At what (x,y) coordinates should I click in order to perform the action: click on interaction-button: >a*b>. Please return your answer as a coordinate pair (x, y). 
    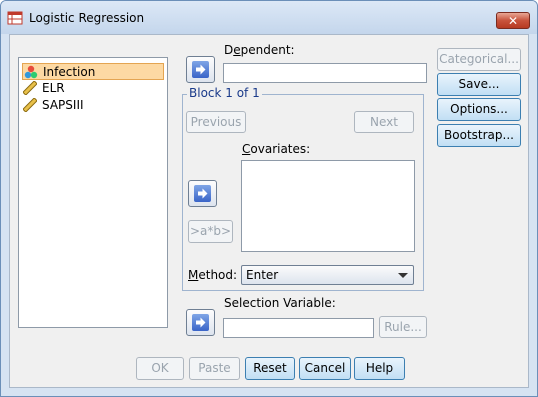
    Looking at the image, I should click on (210, 231).